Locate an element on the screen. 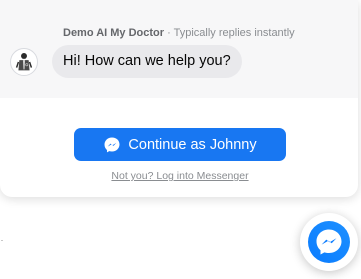  continue-as-button: Continue as Johnny is located at coordinates (180, 144).